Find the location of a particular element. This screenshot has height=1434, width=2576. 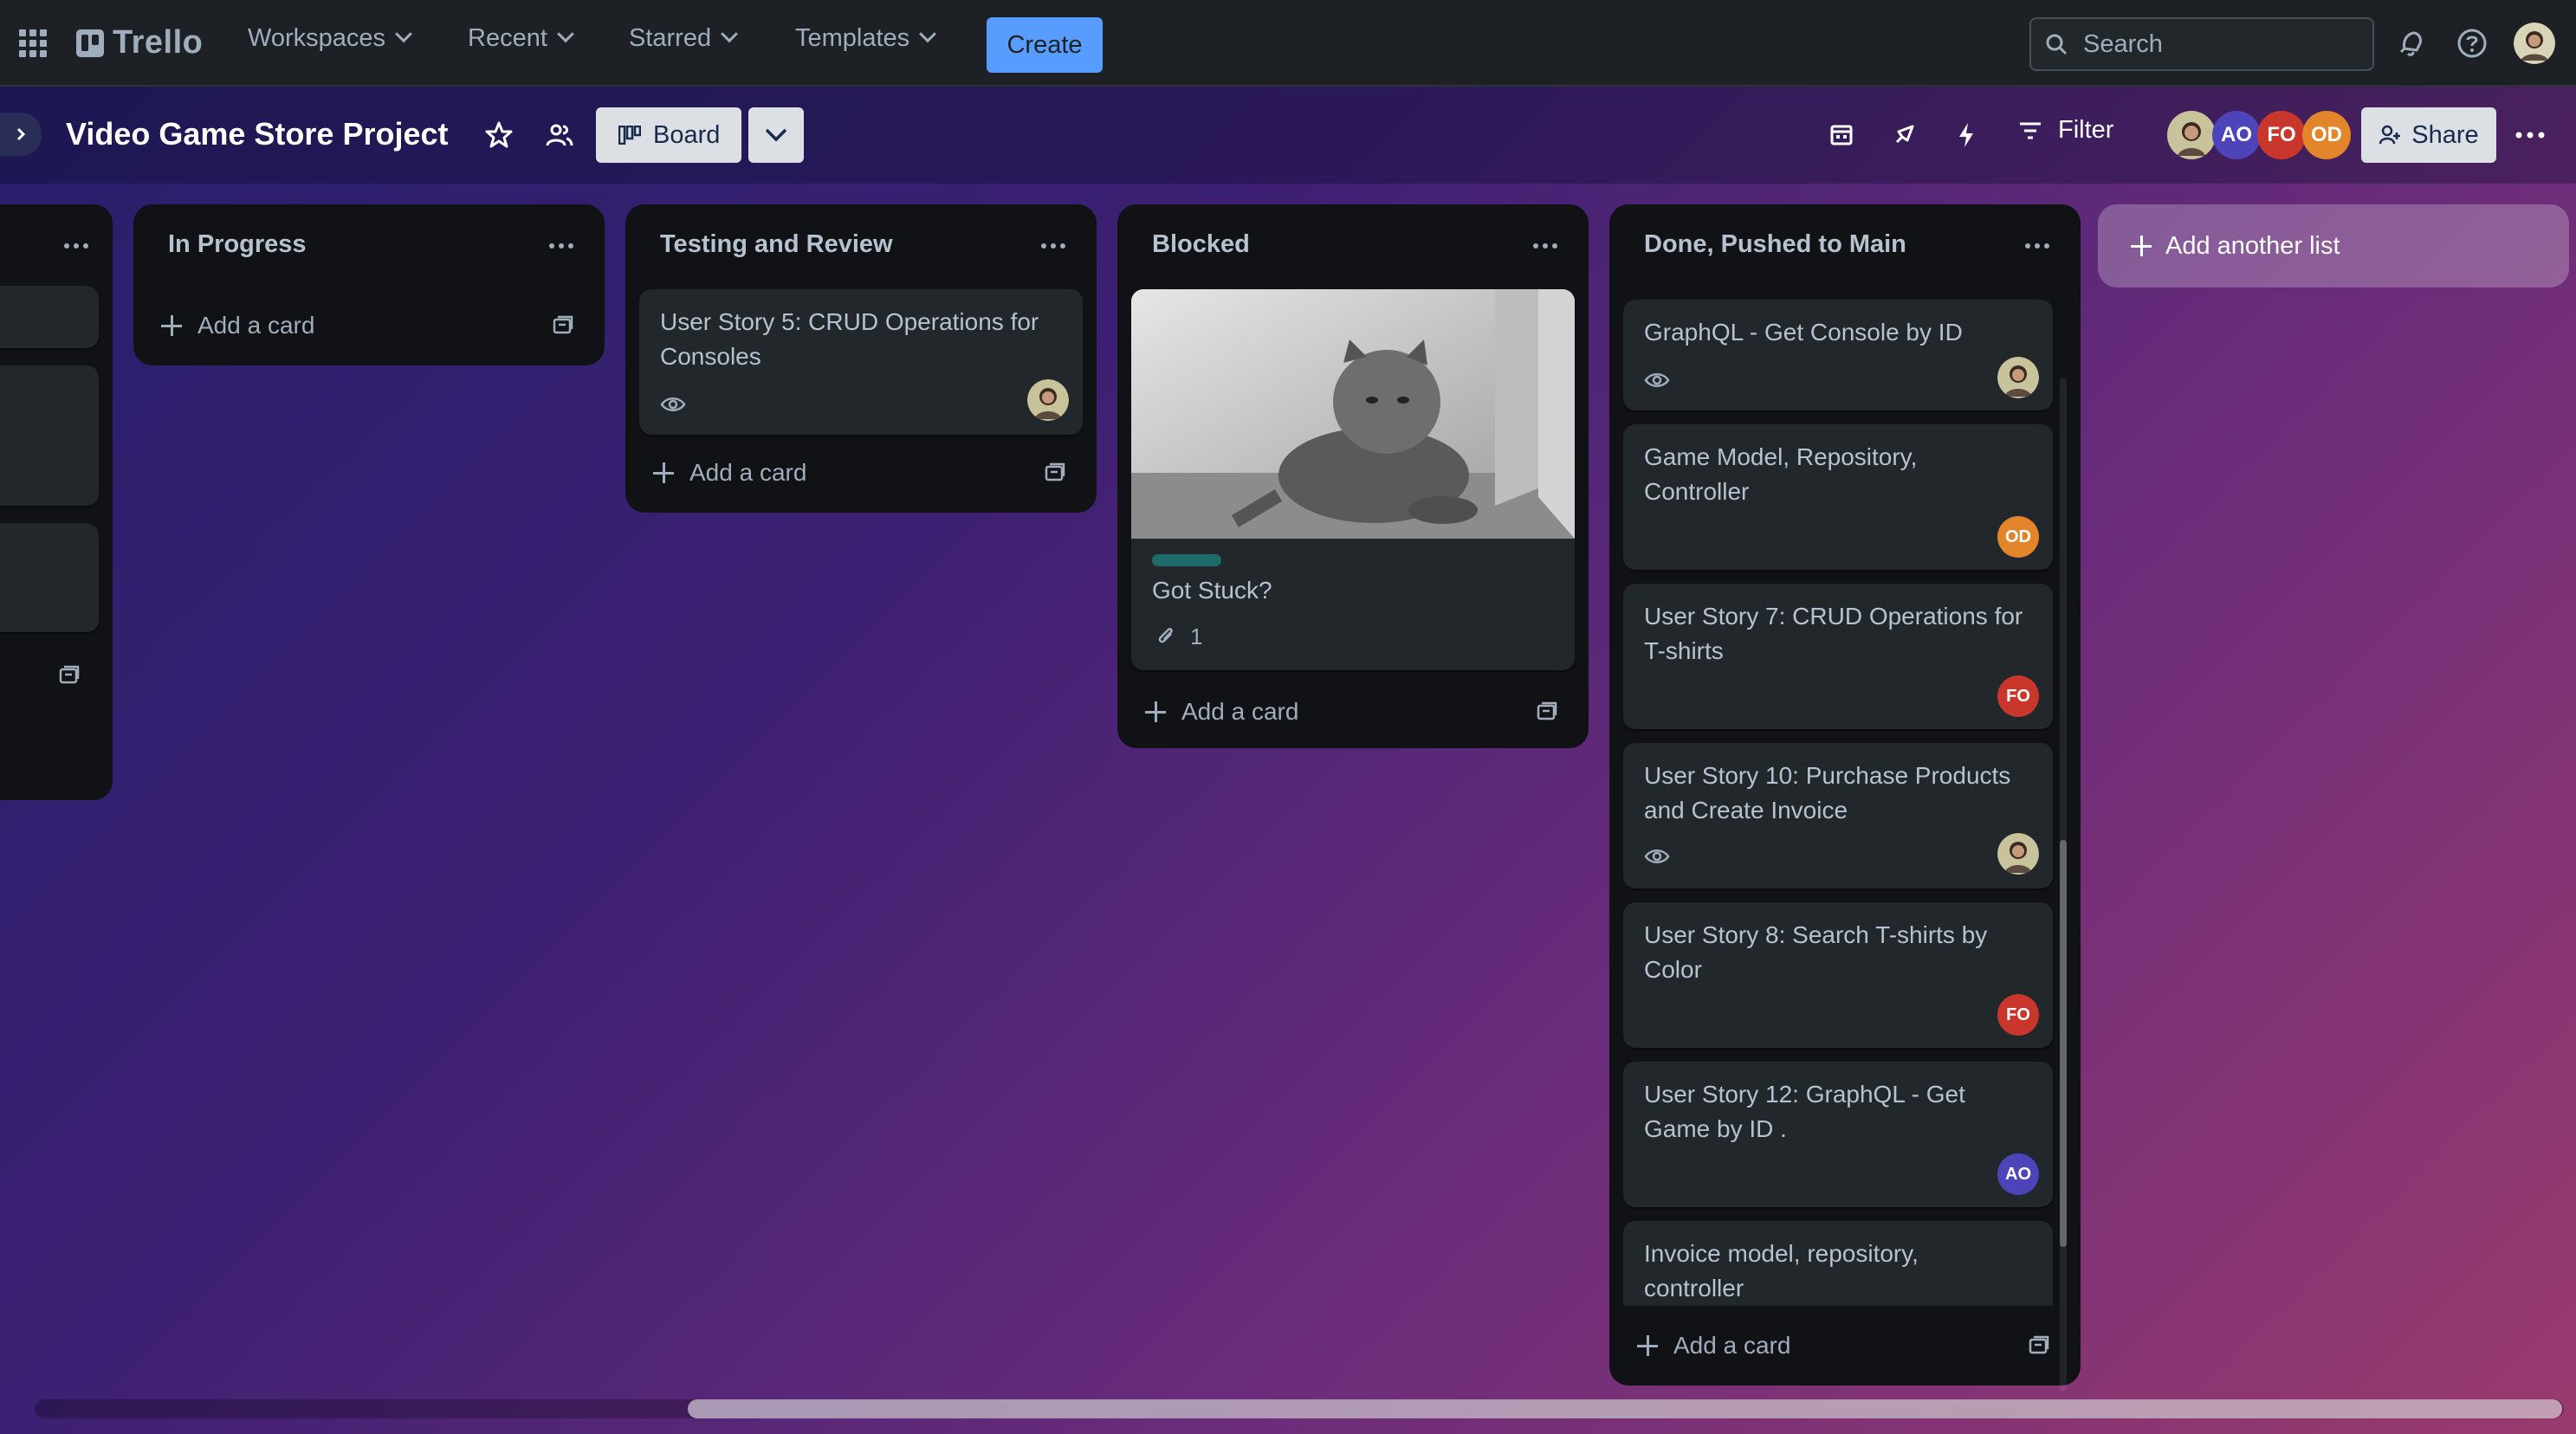

filter-label: Filter is located at coordinates (2086, 130).